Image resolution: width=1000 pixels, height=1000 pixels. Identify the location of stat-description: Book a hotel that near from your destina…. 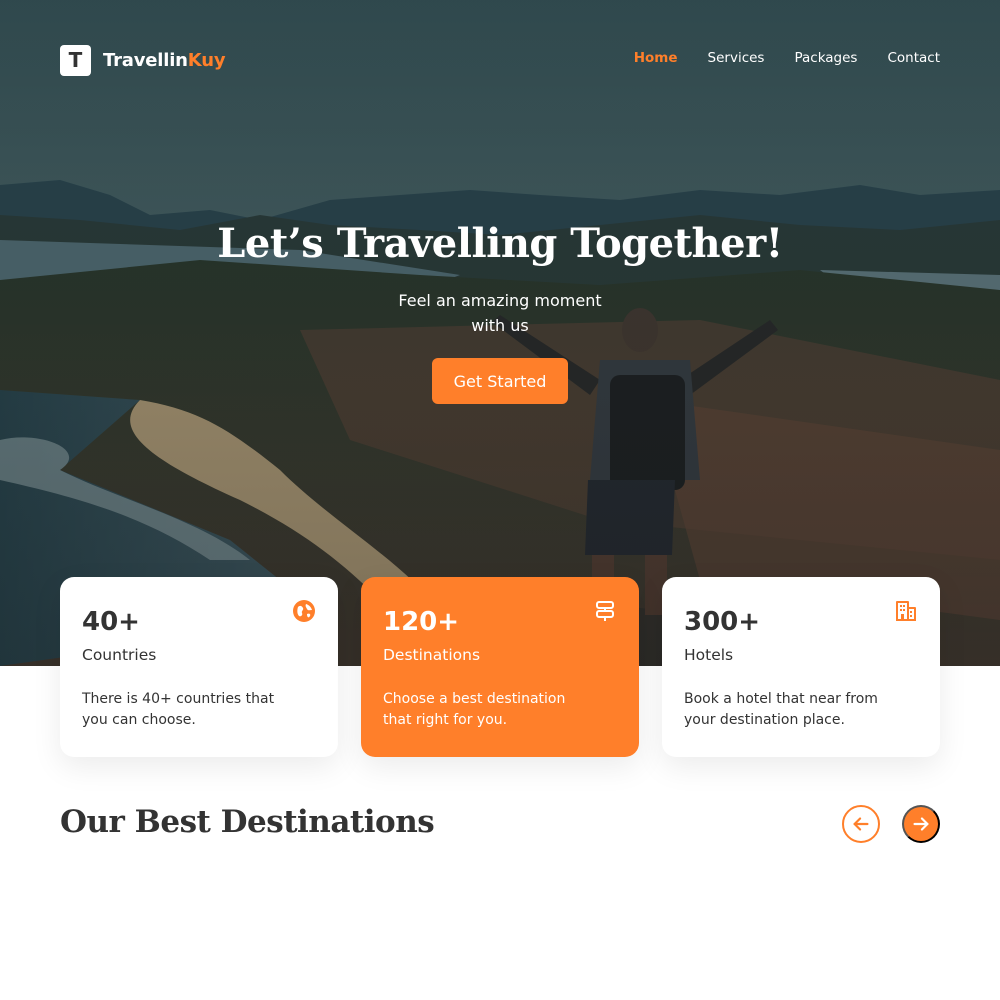
(784, 710).